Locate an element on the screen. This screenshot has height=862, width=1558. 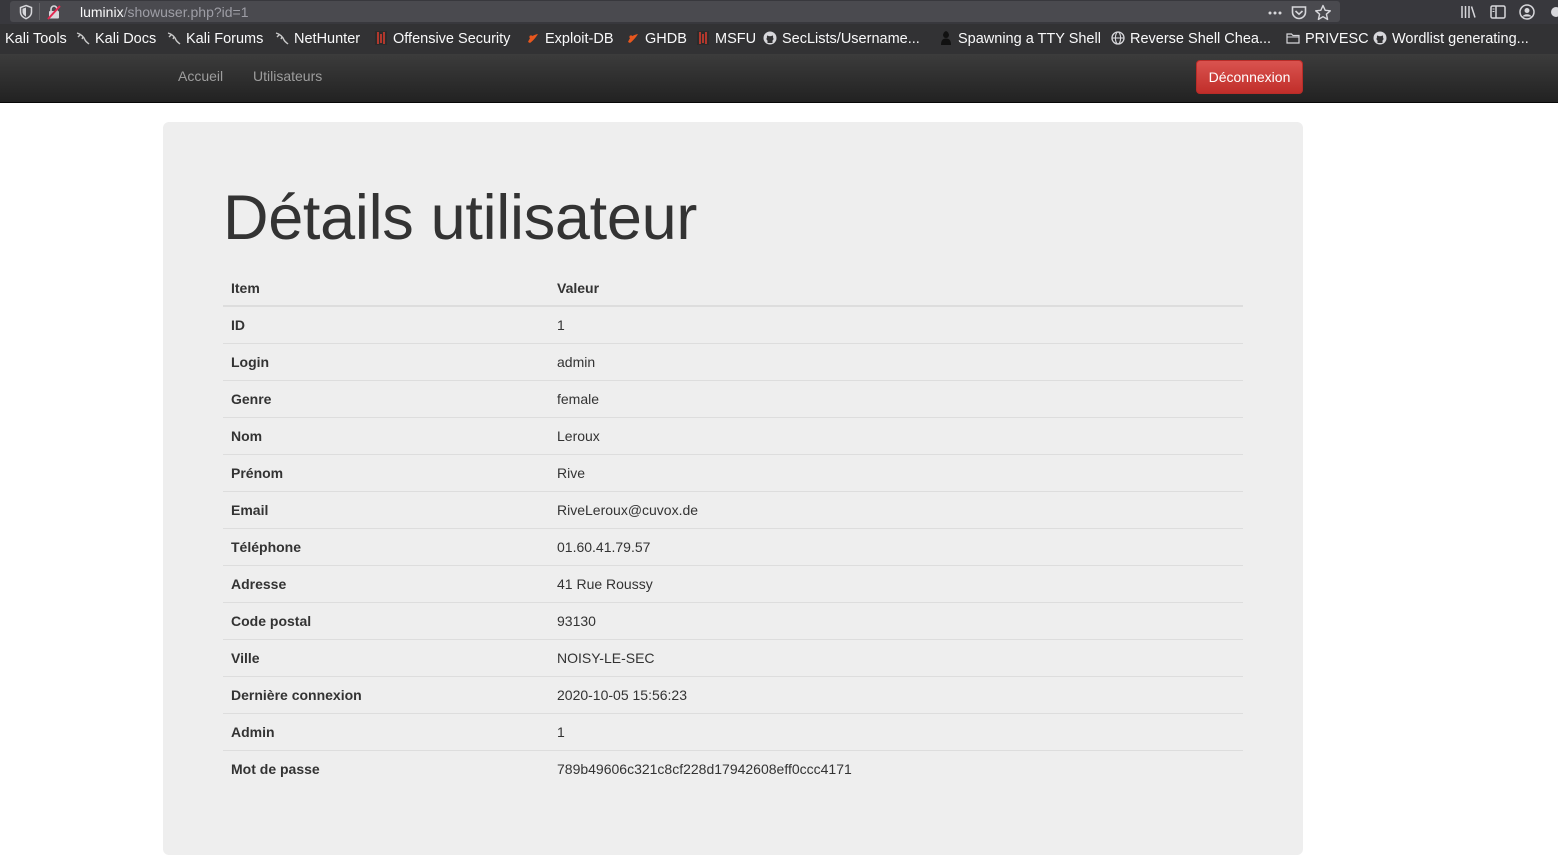
bookmark-label: PRIVESC is located at coordinates (1337, 39).